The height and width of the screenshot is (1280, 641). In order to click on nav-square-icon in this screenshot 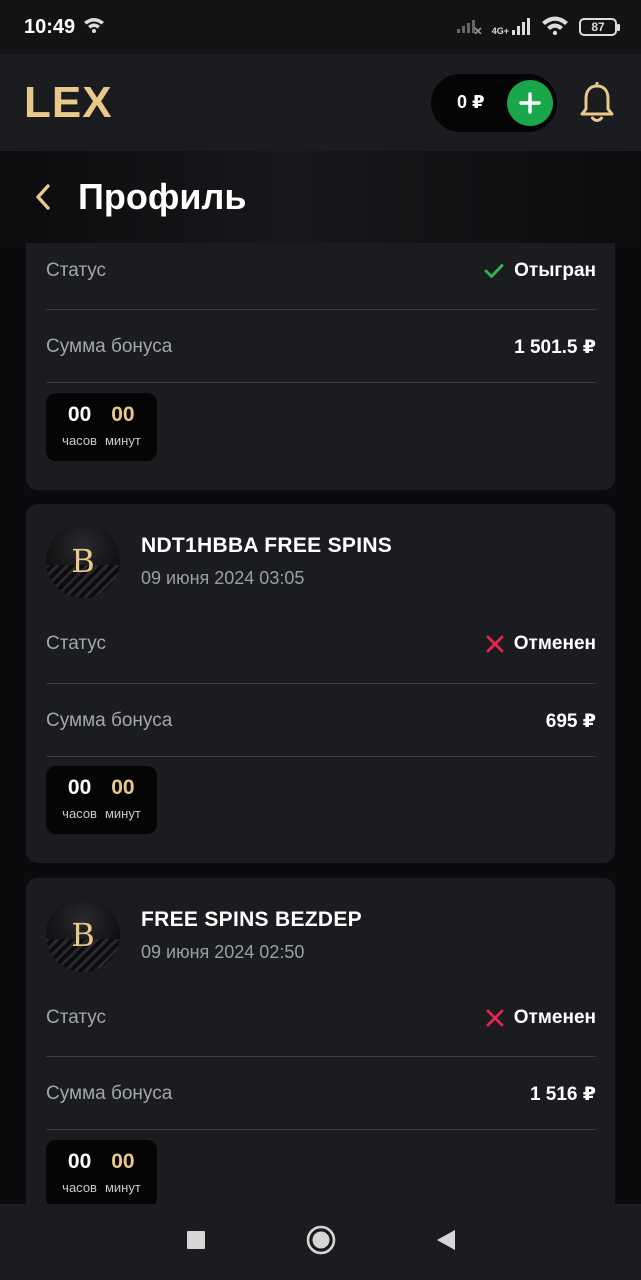, I will do `click(195, 1239)`.